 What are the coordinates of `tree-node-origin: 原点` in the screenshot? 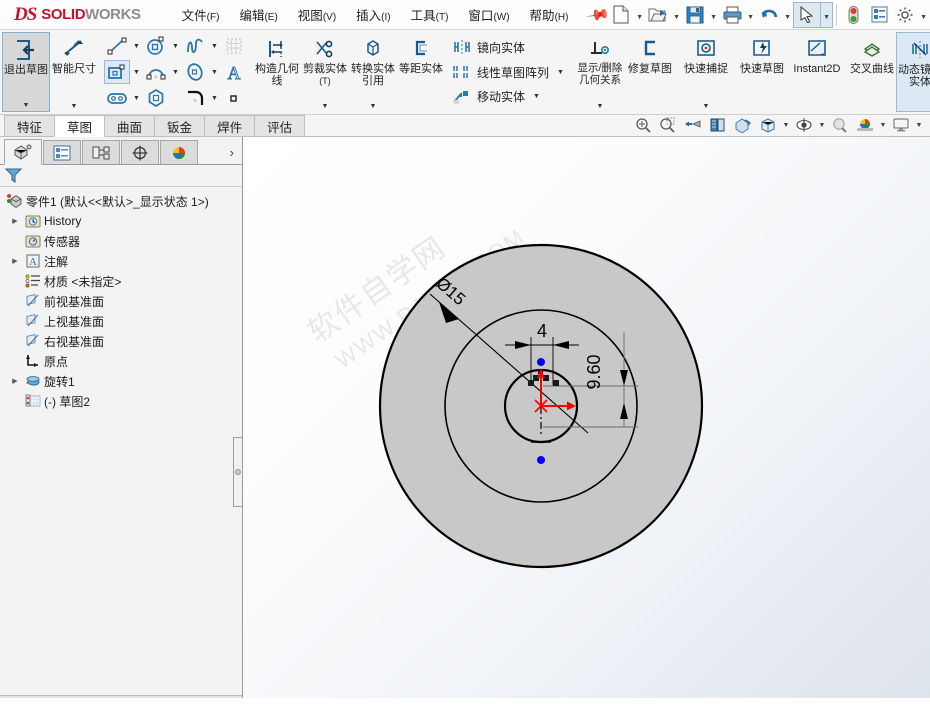 It's located at (121, 361).